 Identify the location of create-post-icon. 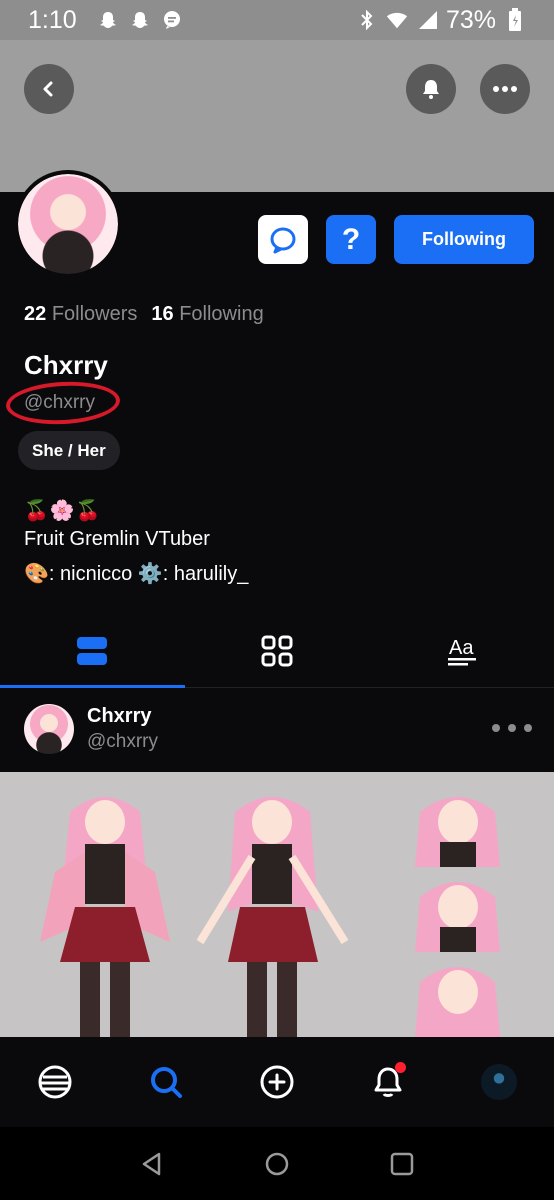
(277, 1082).